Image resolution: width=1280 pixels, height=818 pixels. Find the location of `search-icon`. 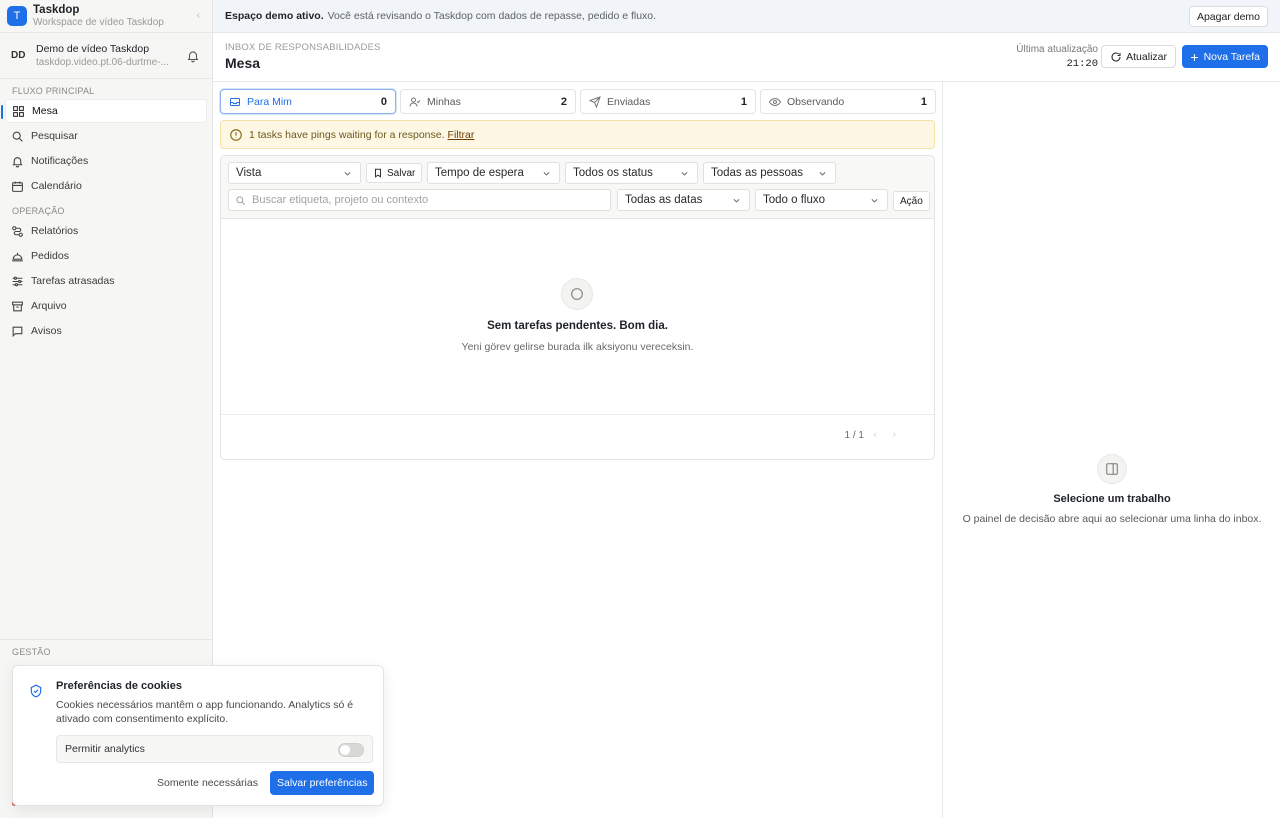

search-icon is located at coordinates (240, 200).